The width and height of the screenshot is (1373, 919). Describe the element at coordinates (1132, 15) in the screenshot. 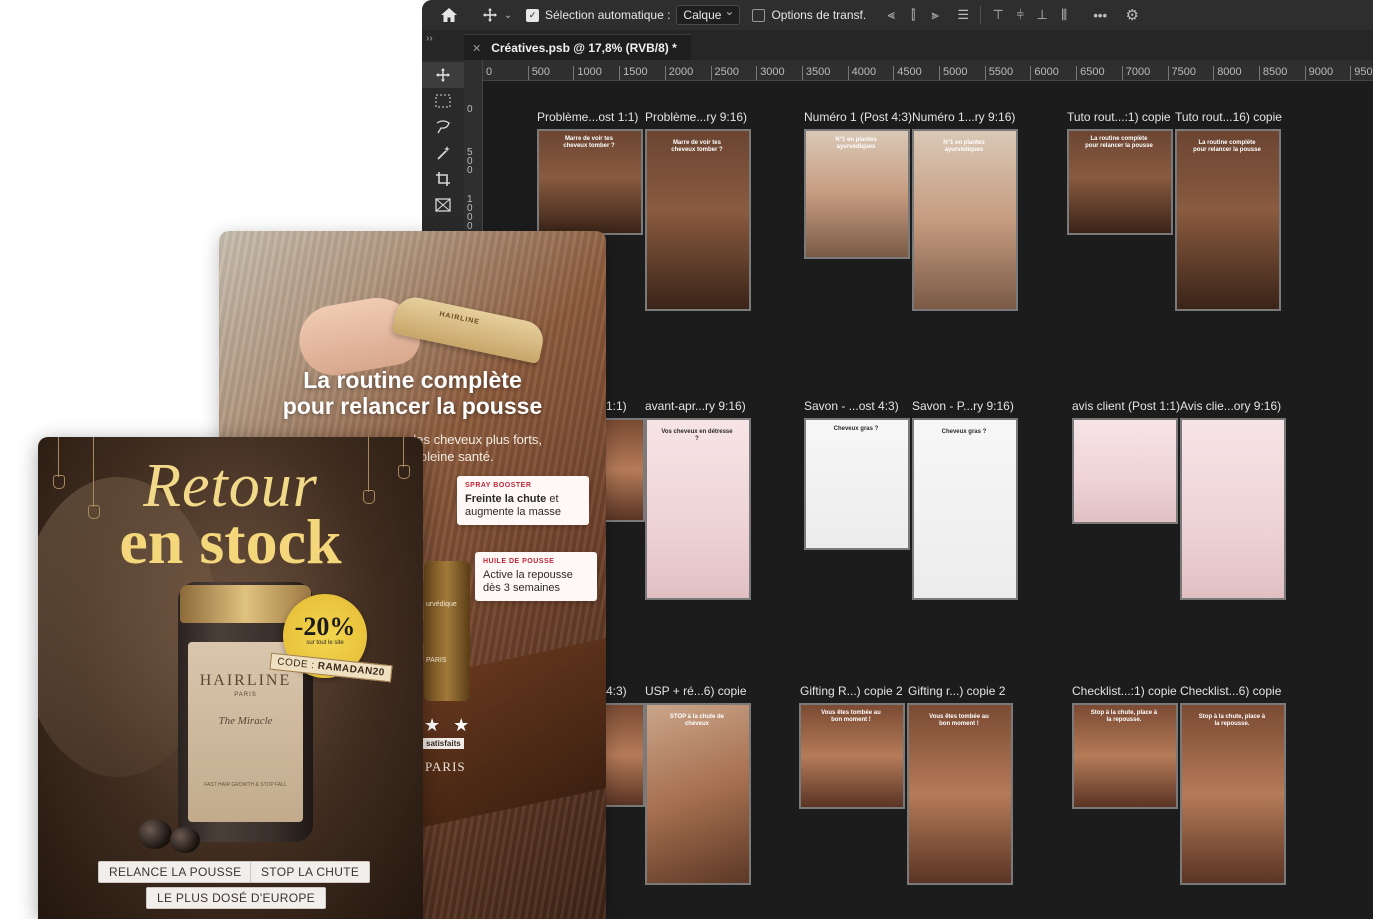

I see `gear-icon: ⚙` at that location.